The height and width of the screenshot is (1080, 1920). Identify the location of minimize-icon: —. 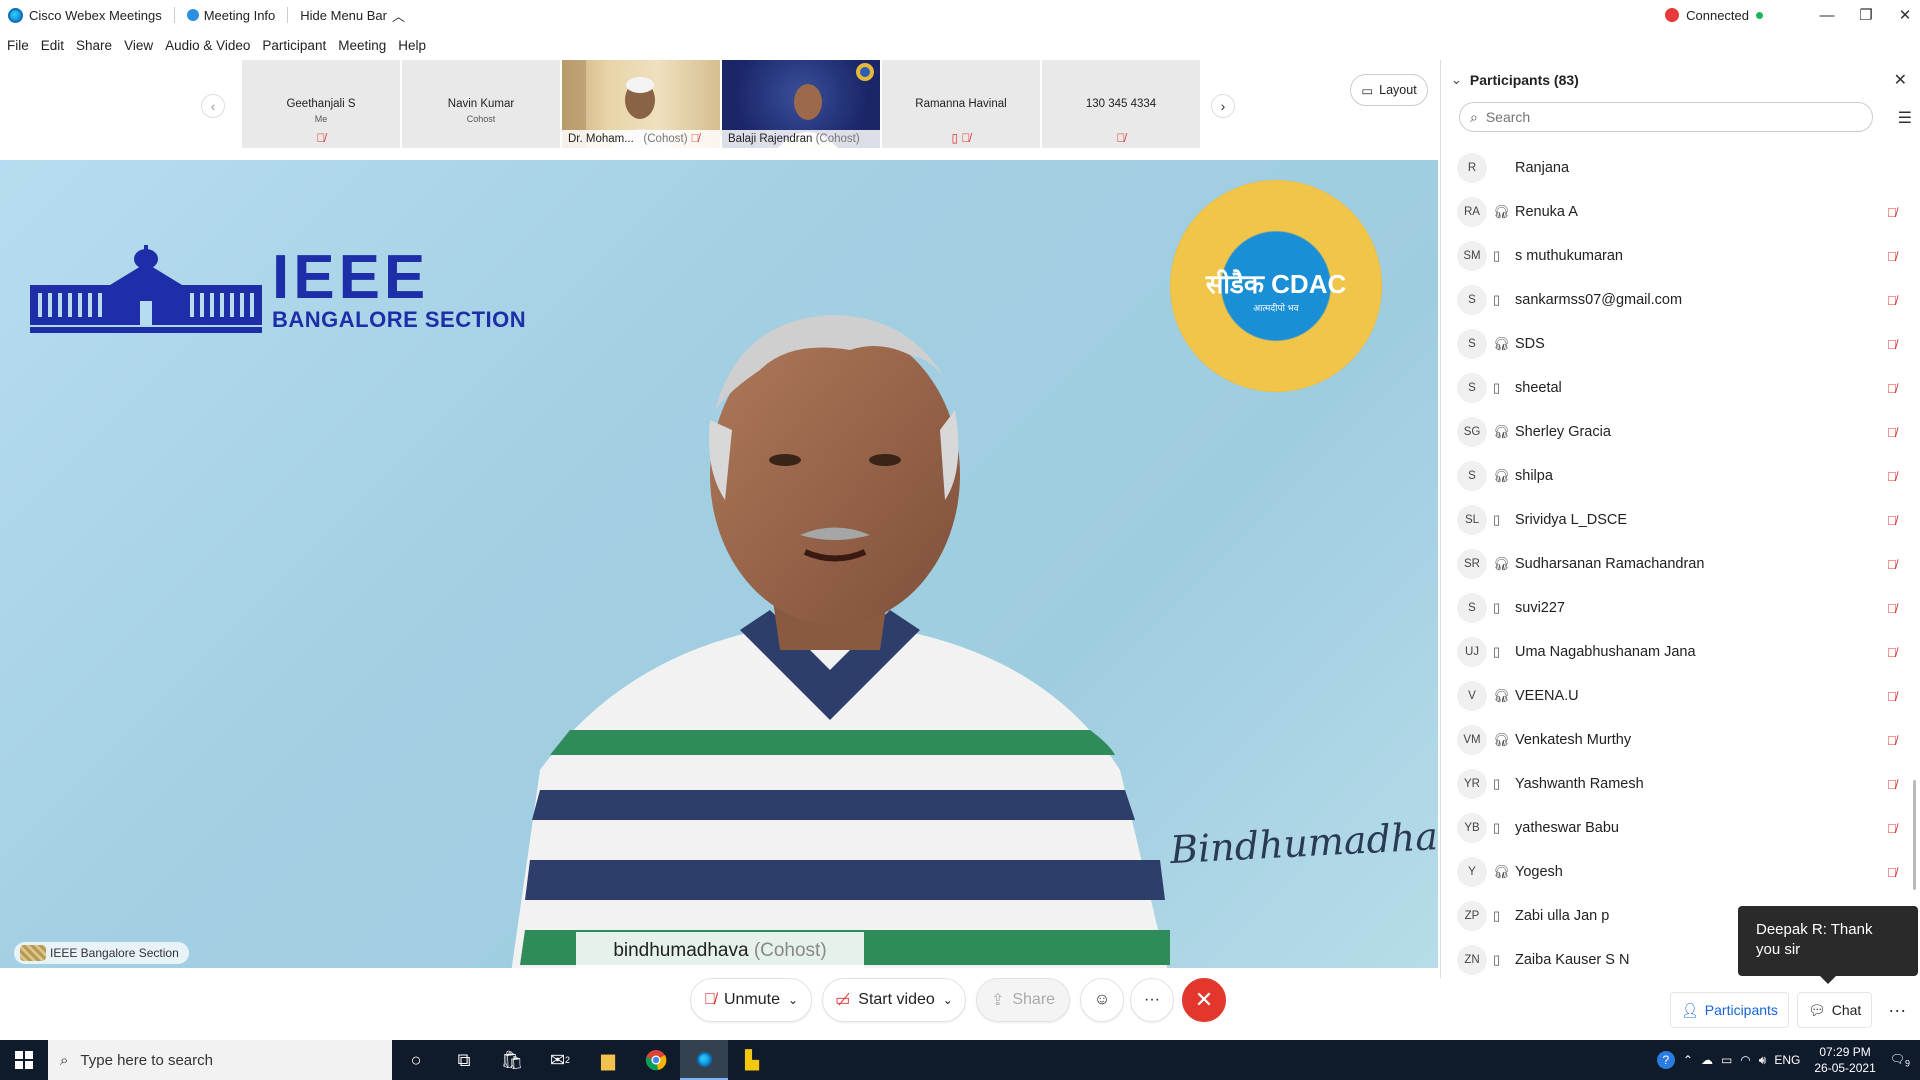
(1827, 15).